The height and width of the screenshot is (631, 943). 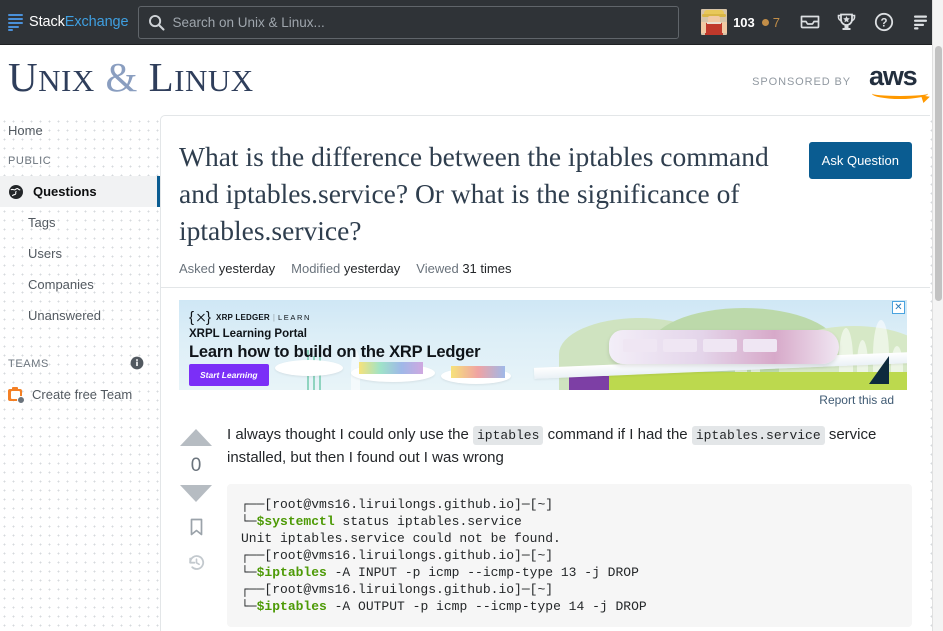 What do you see at coordinates (30, 161) in the screenshot?
I see `sidebar-section-label: PUBLIC` at bounding box center [30, 161].